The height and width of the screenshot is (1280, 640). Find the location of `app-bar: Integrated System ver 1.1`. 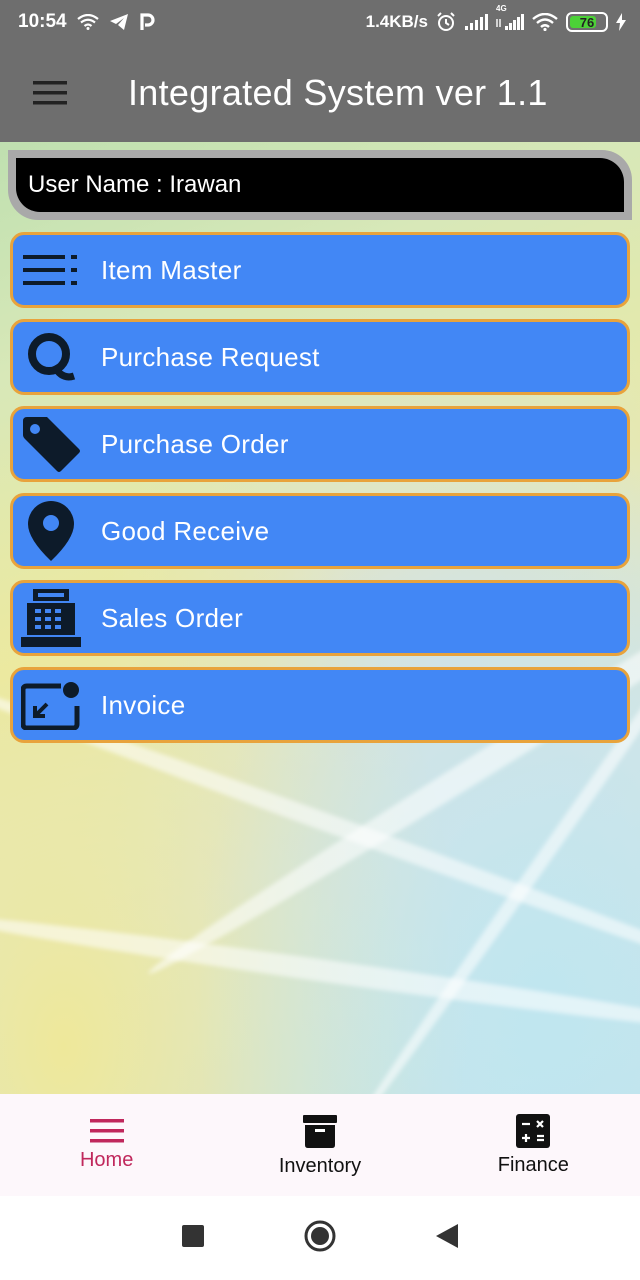

app-bar: Integrated System ver 1.1 is located at coordinates (320, 93).